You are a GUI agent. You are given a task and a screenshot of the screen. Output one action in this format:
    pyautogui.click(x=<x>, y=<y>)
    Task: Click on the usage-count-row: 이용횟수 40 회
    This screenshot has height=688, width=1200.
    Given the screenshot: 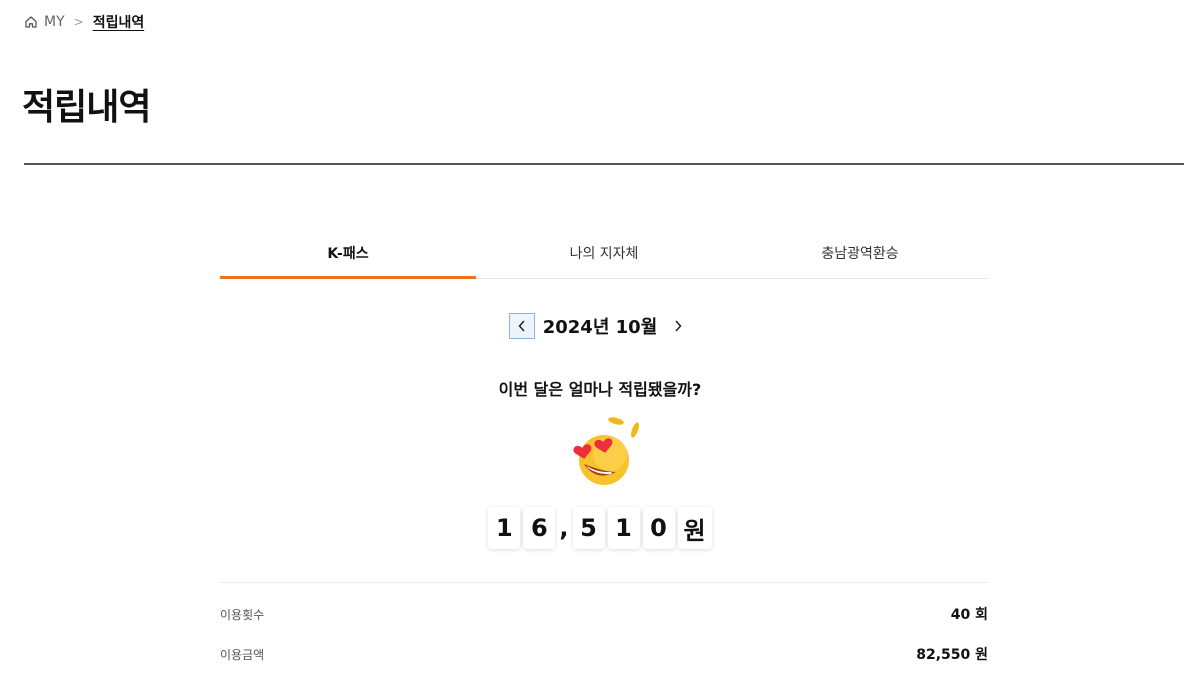 What is the action you would take?
    pyautogui.click(x=604, y=614)
    